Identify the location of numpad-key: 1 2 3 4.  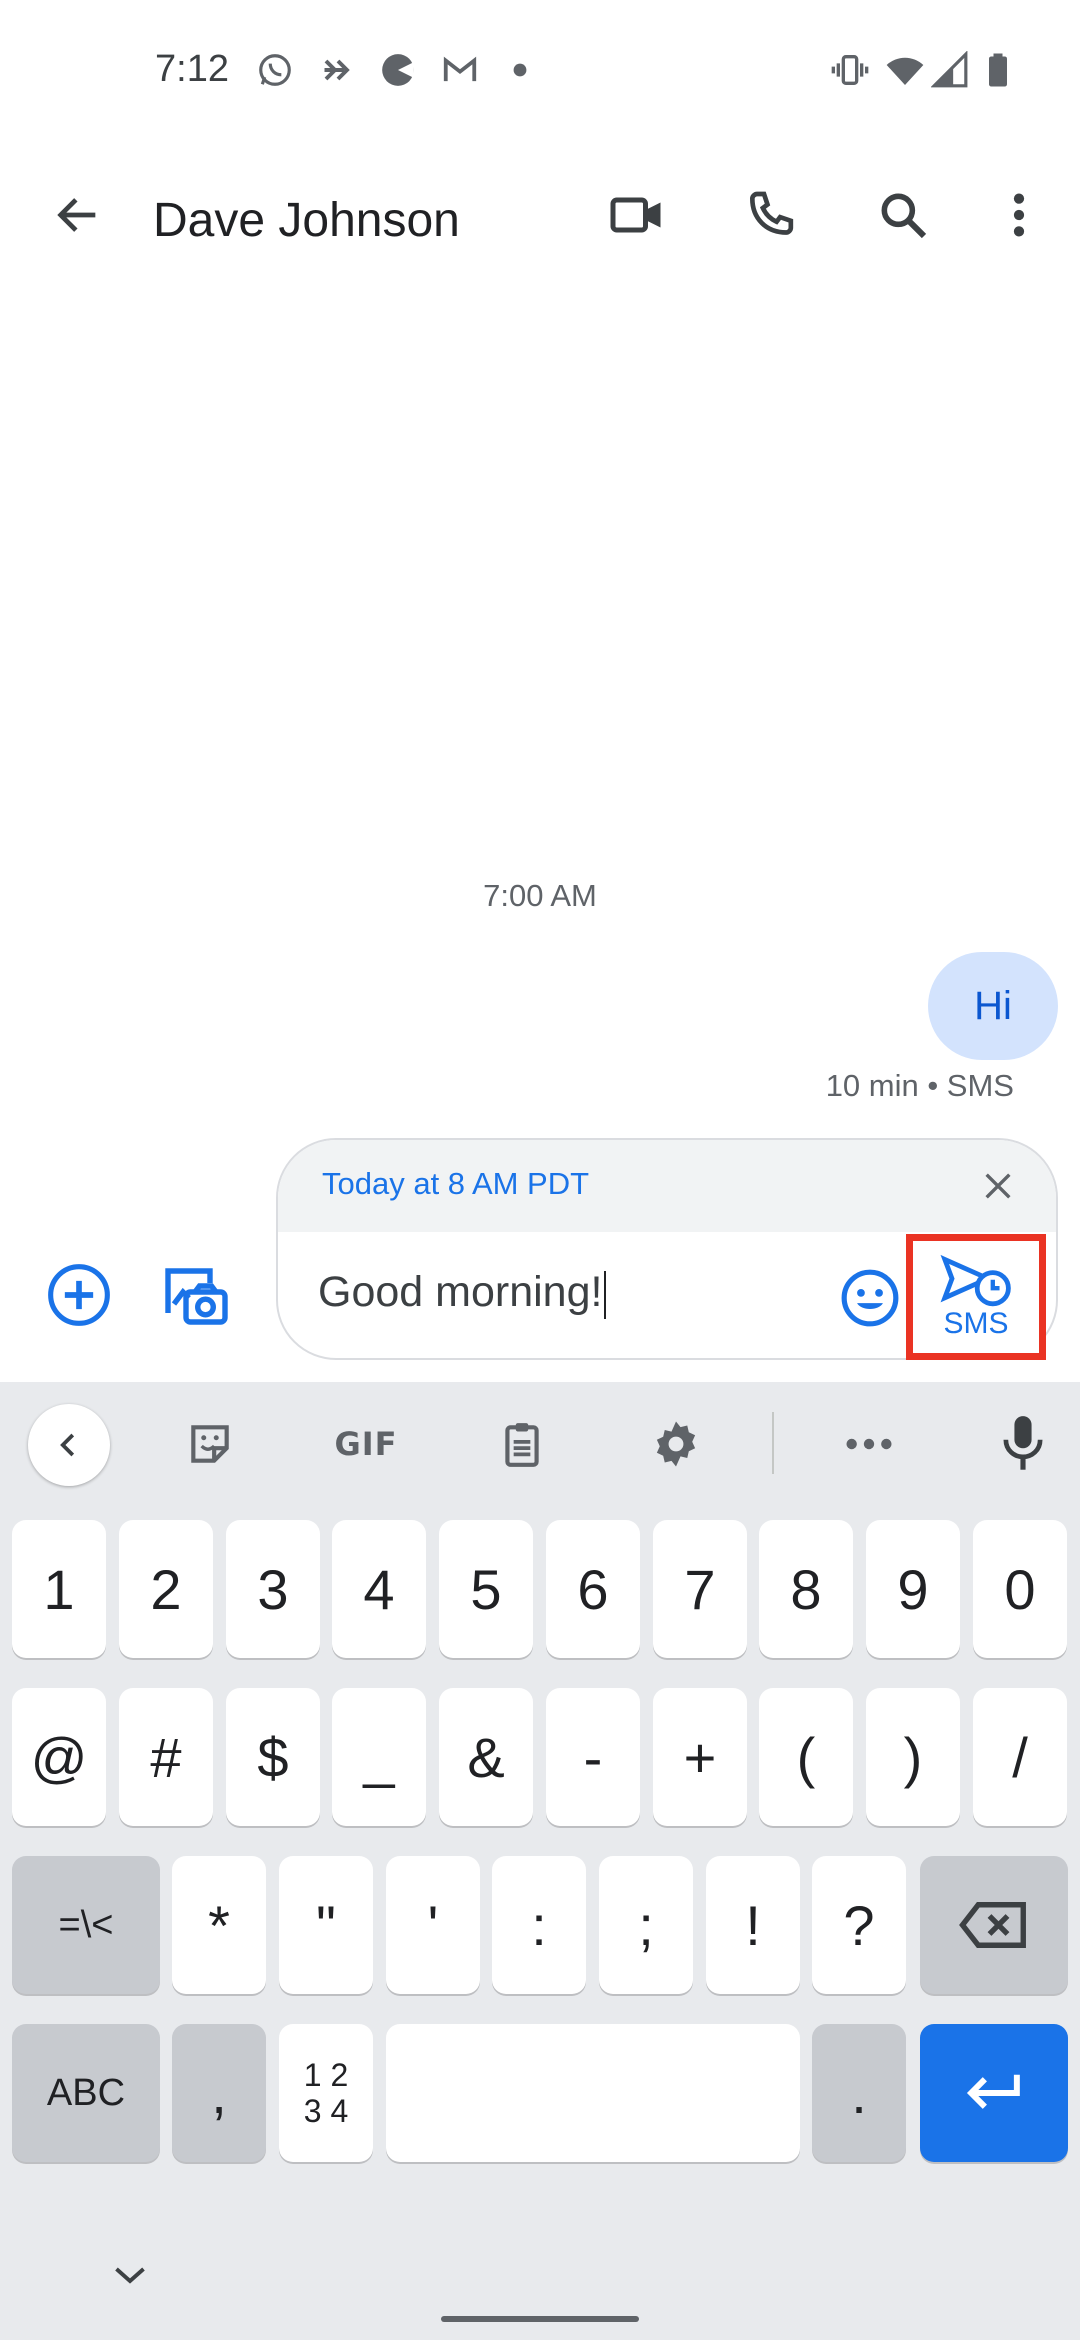
(326, 2093).